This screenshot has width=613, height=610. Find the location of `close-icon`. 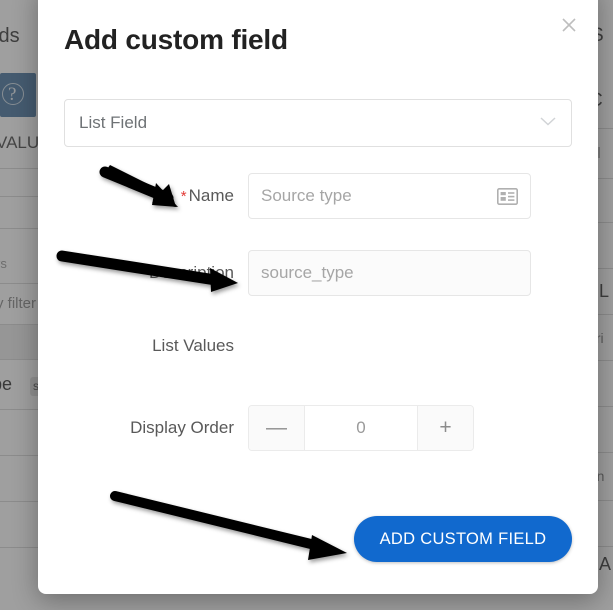

close-icon is located at coordinates (569, 25).